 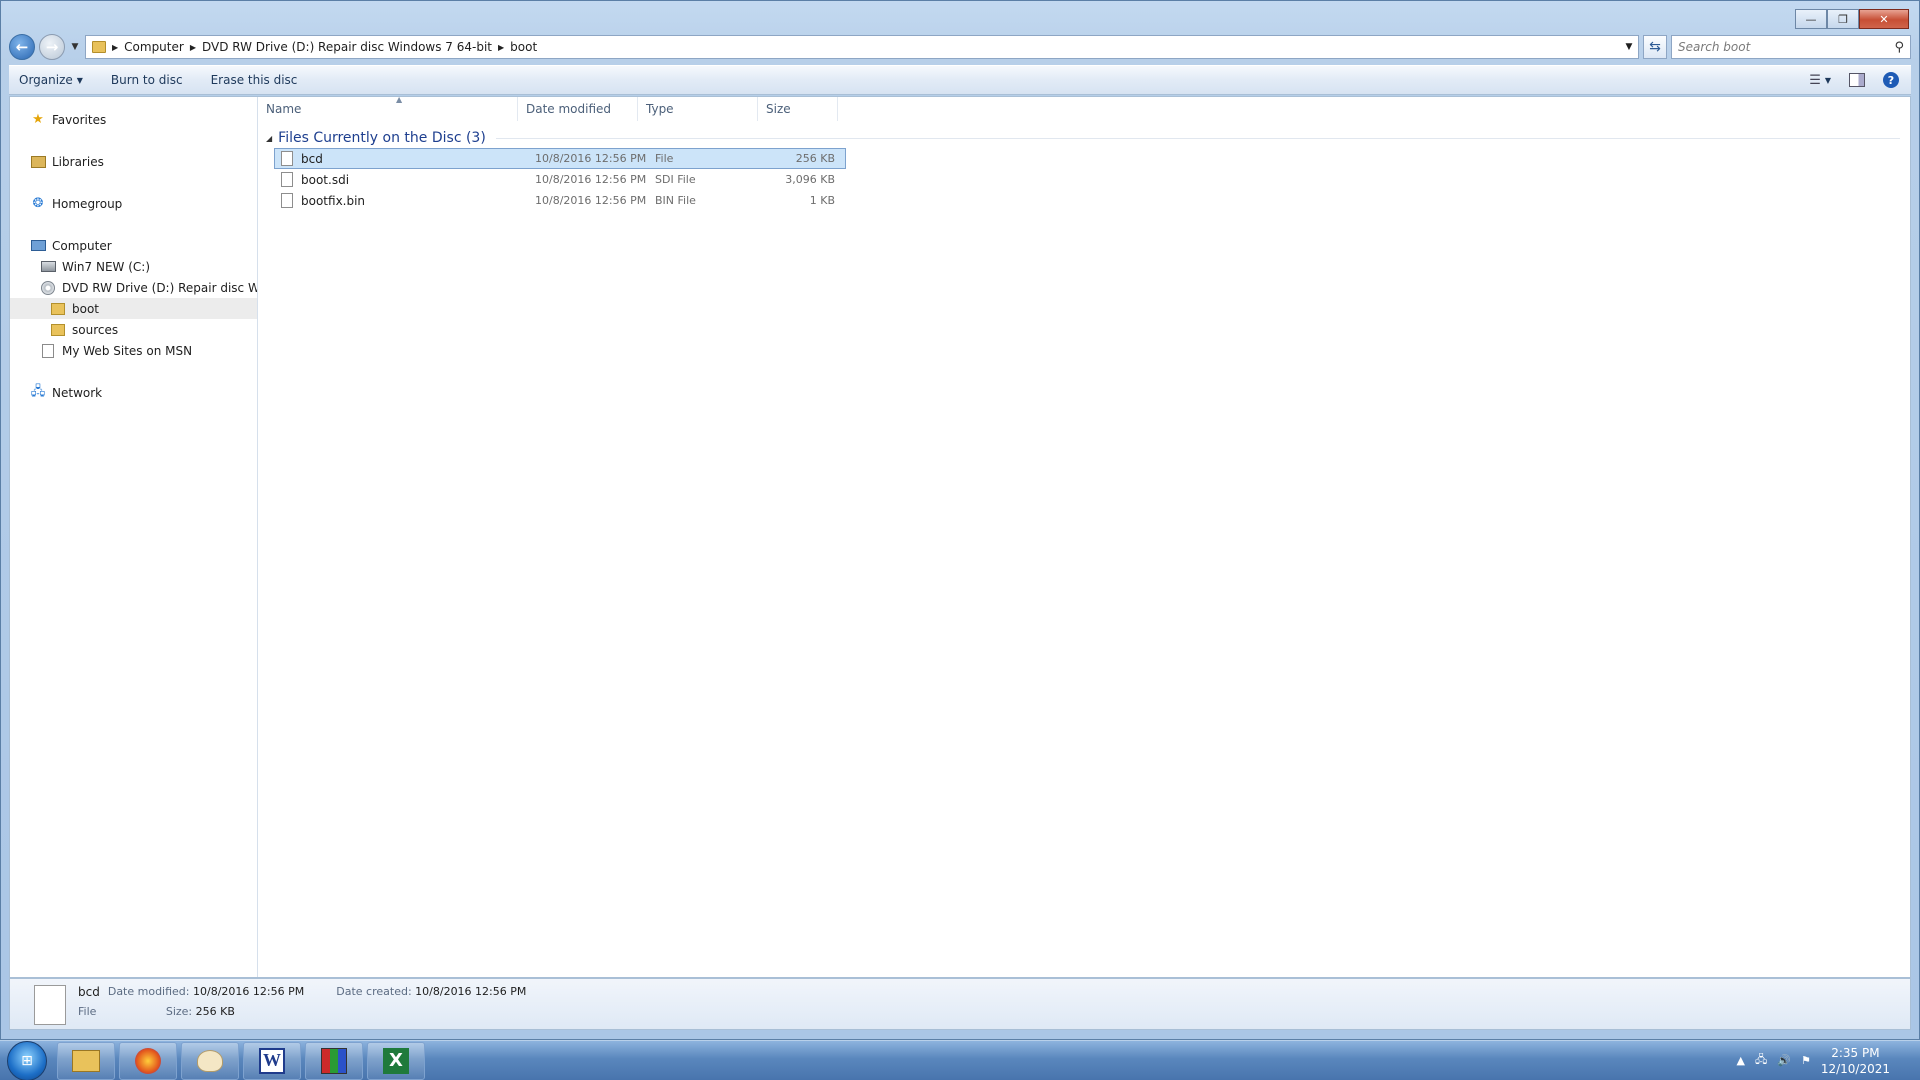 I want to click on sidebar-item-drive-c: Win7 NEW (C:), so click(x=133, y=266).